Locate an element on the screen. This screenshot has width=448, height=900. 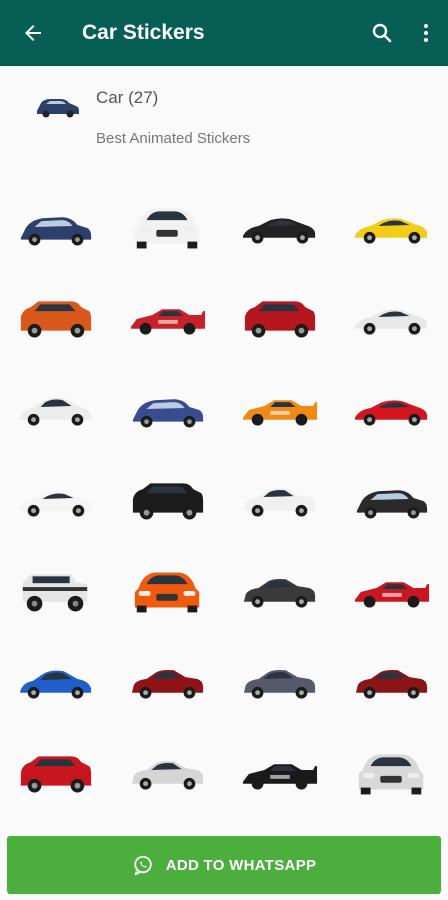
pack-header: Car (27) Best Animated Stickers is located at coordinates (224, 116).